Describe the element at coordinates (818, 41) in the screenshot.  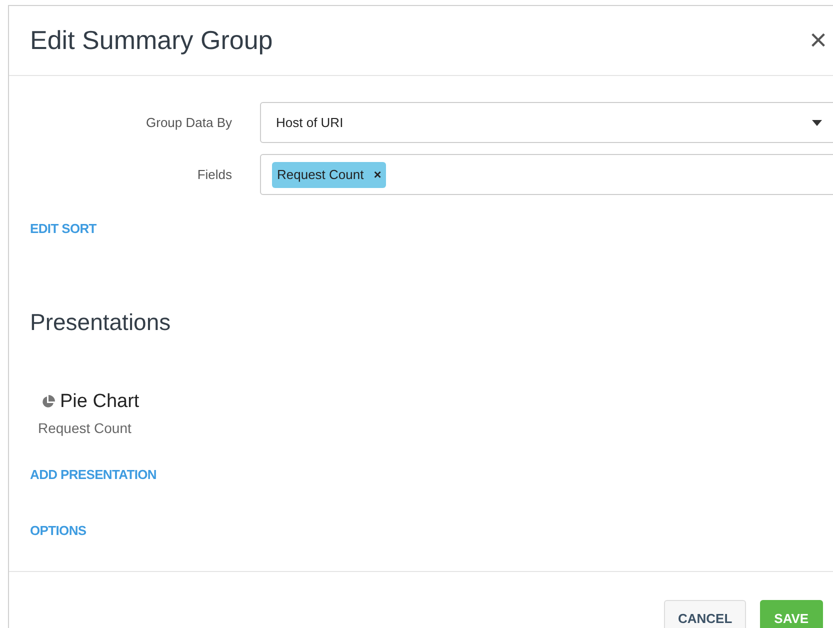
I see `close-button: ×` at that location.